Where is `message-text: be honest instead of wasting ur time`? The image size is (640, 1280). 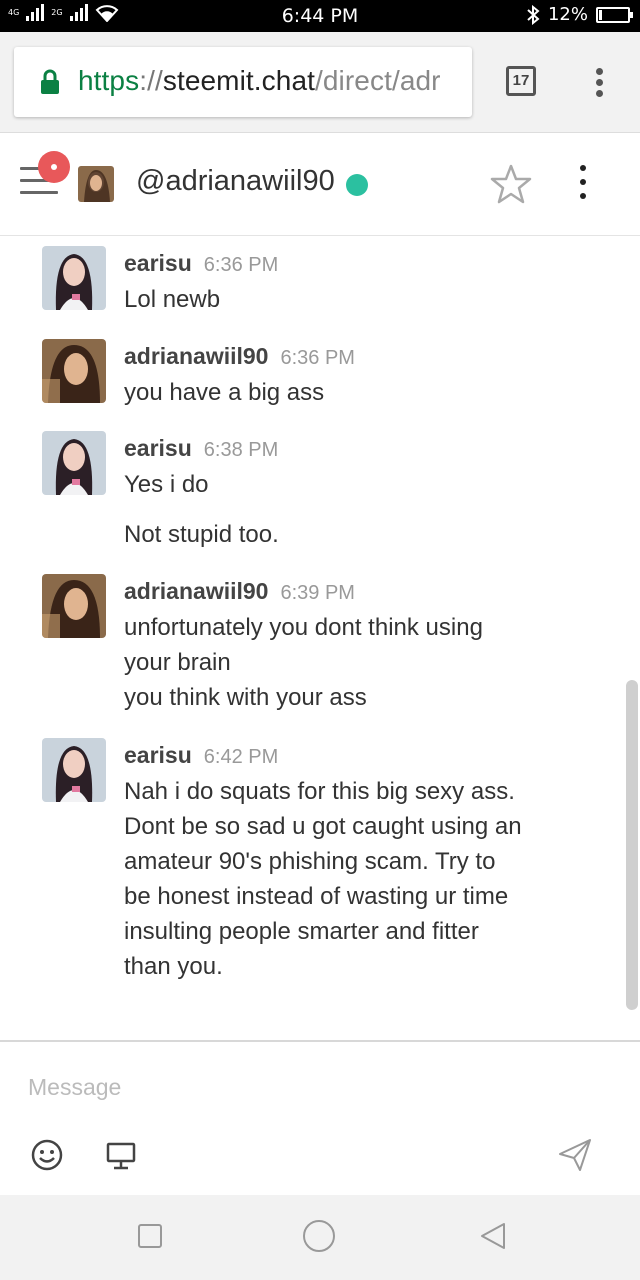
message-text: be honest instead of wasting ur time is located at coordinates (316, 896).